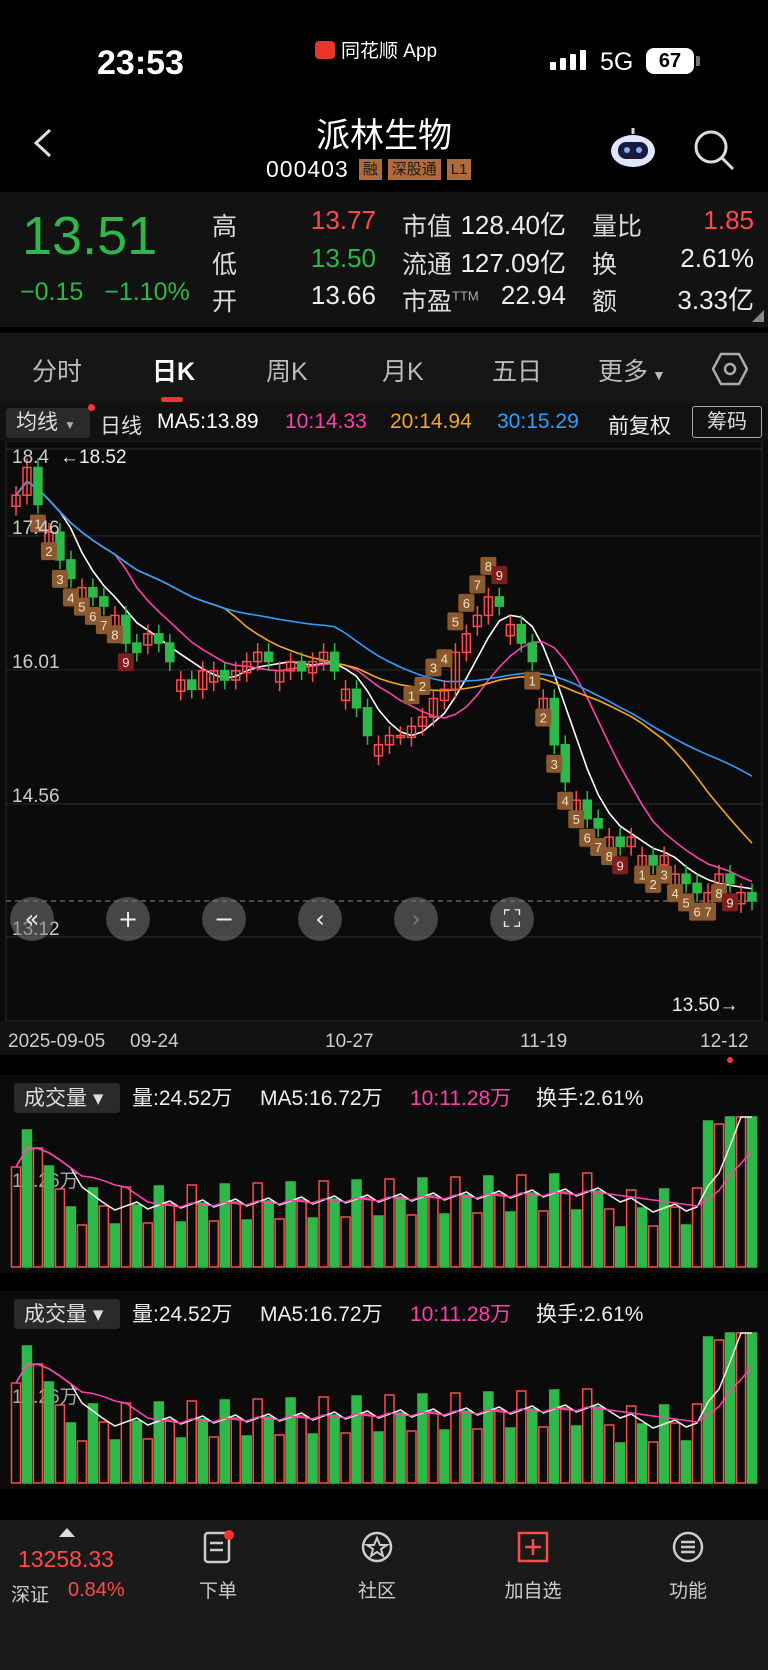 The width and height of the screenshot is (768, 1670). Describe the element at coordinates (64, 1098) in the screenshot. I see `volume-label: 成交量 ▾` at that location.